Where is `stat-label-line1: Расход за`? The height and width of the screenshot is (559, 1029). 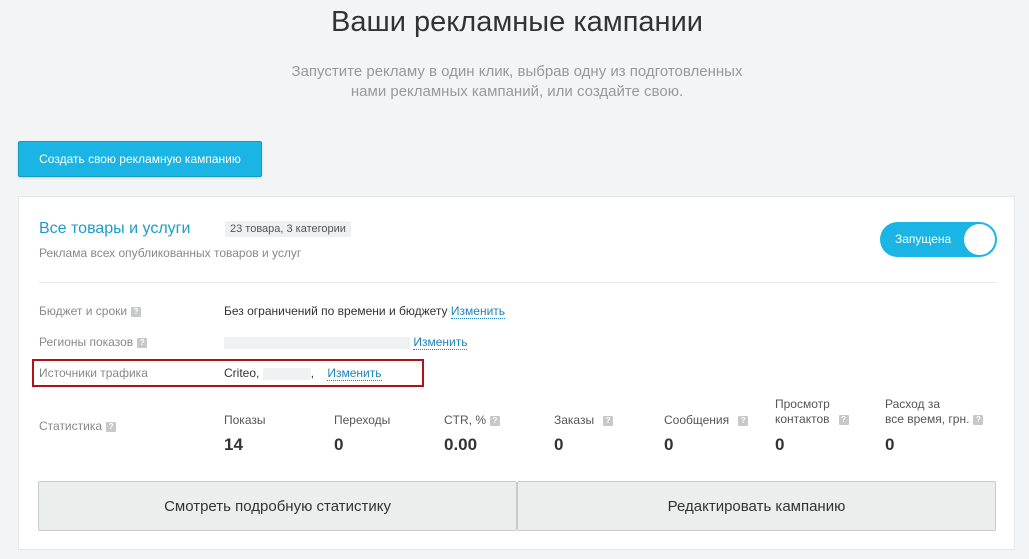 stat-label-line1: Расход за is located at coordinates (913, 404).